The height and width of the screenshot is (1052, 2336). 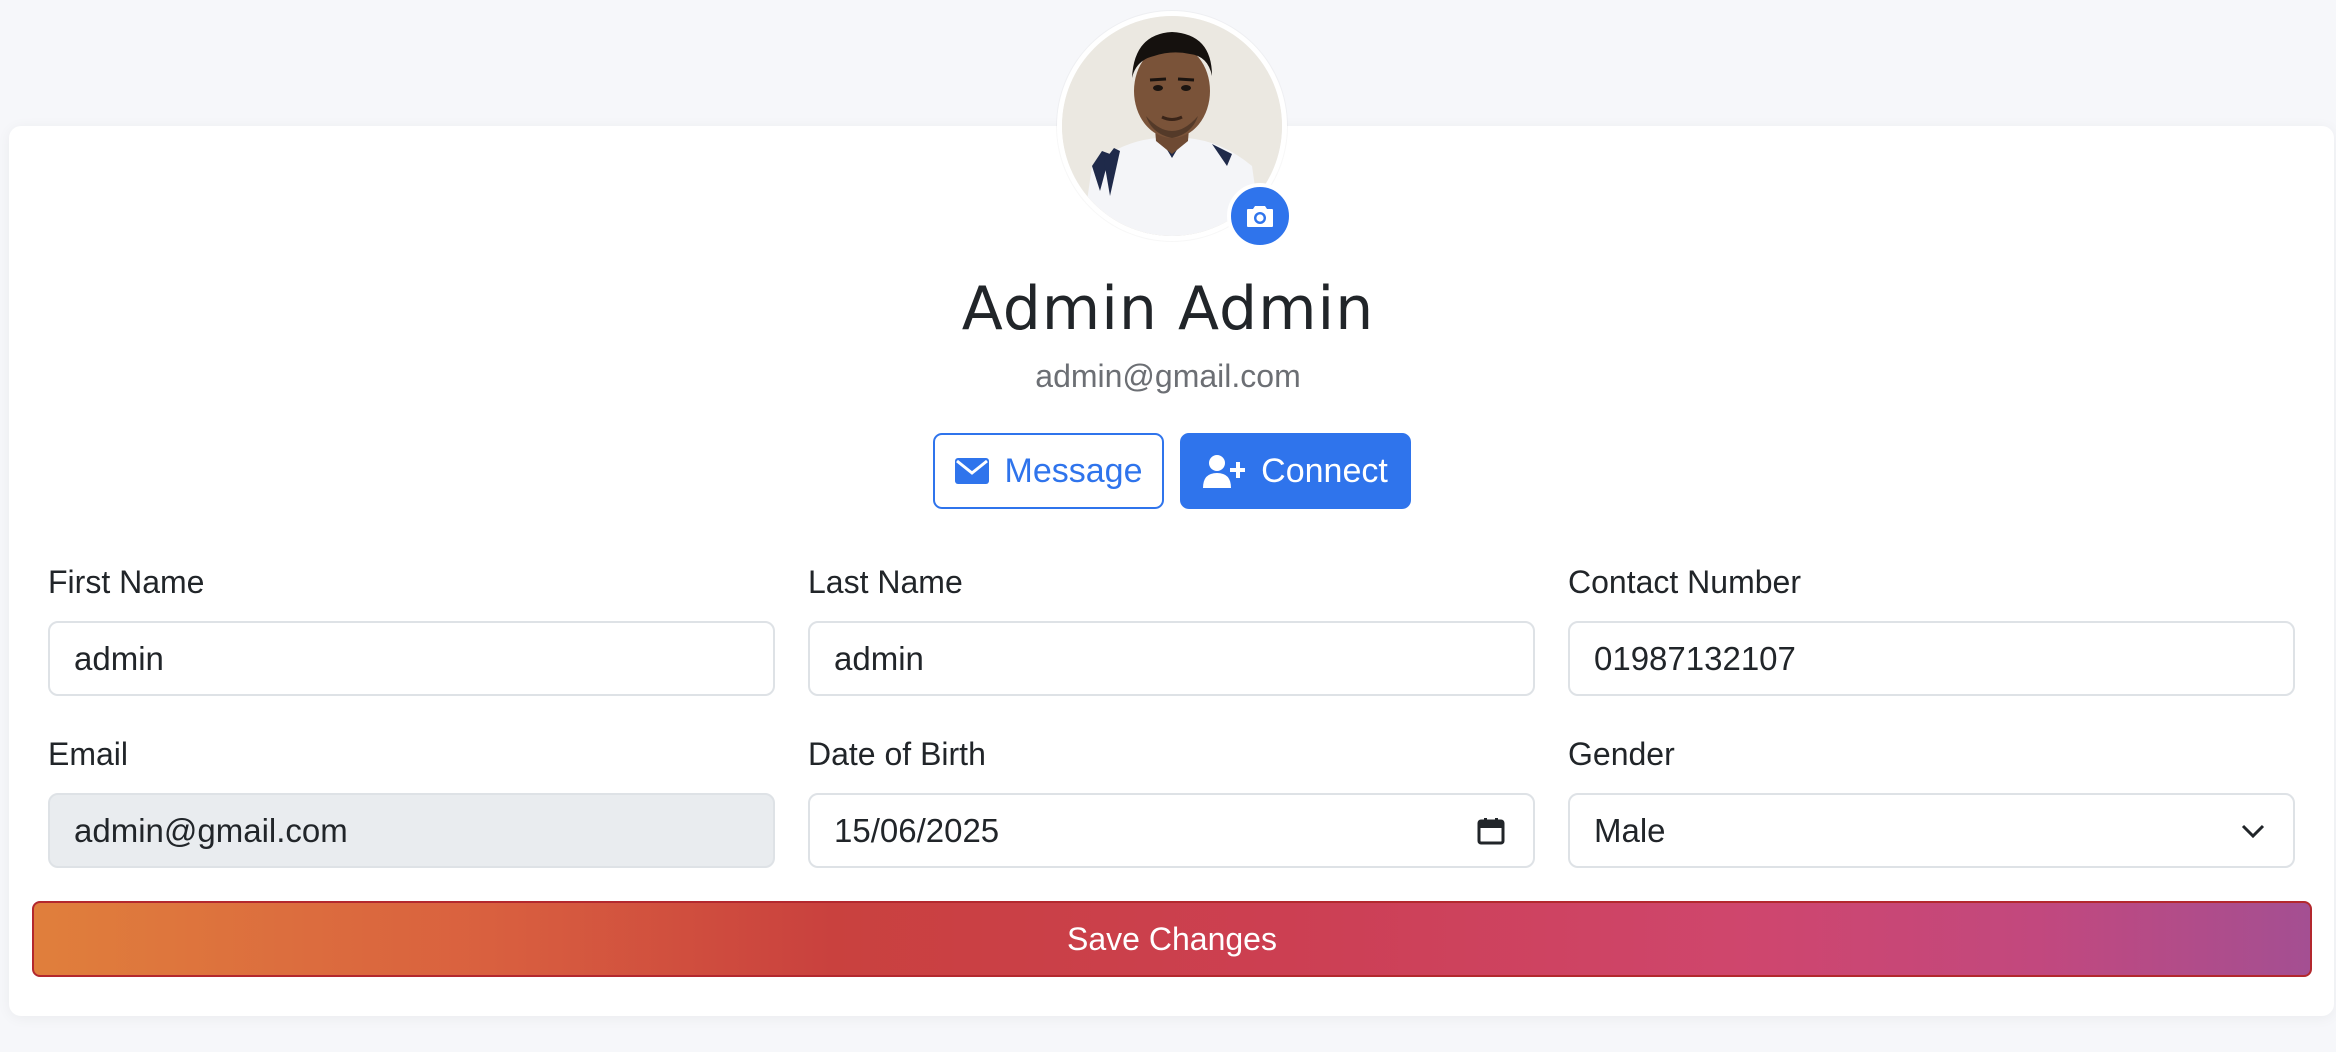 I want to click on save-changes-label: Save Changes, so click(x=1172, y=938).